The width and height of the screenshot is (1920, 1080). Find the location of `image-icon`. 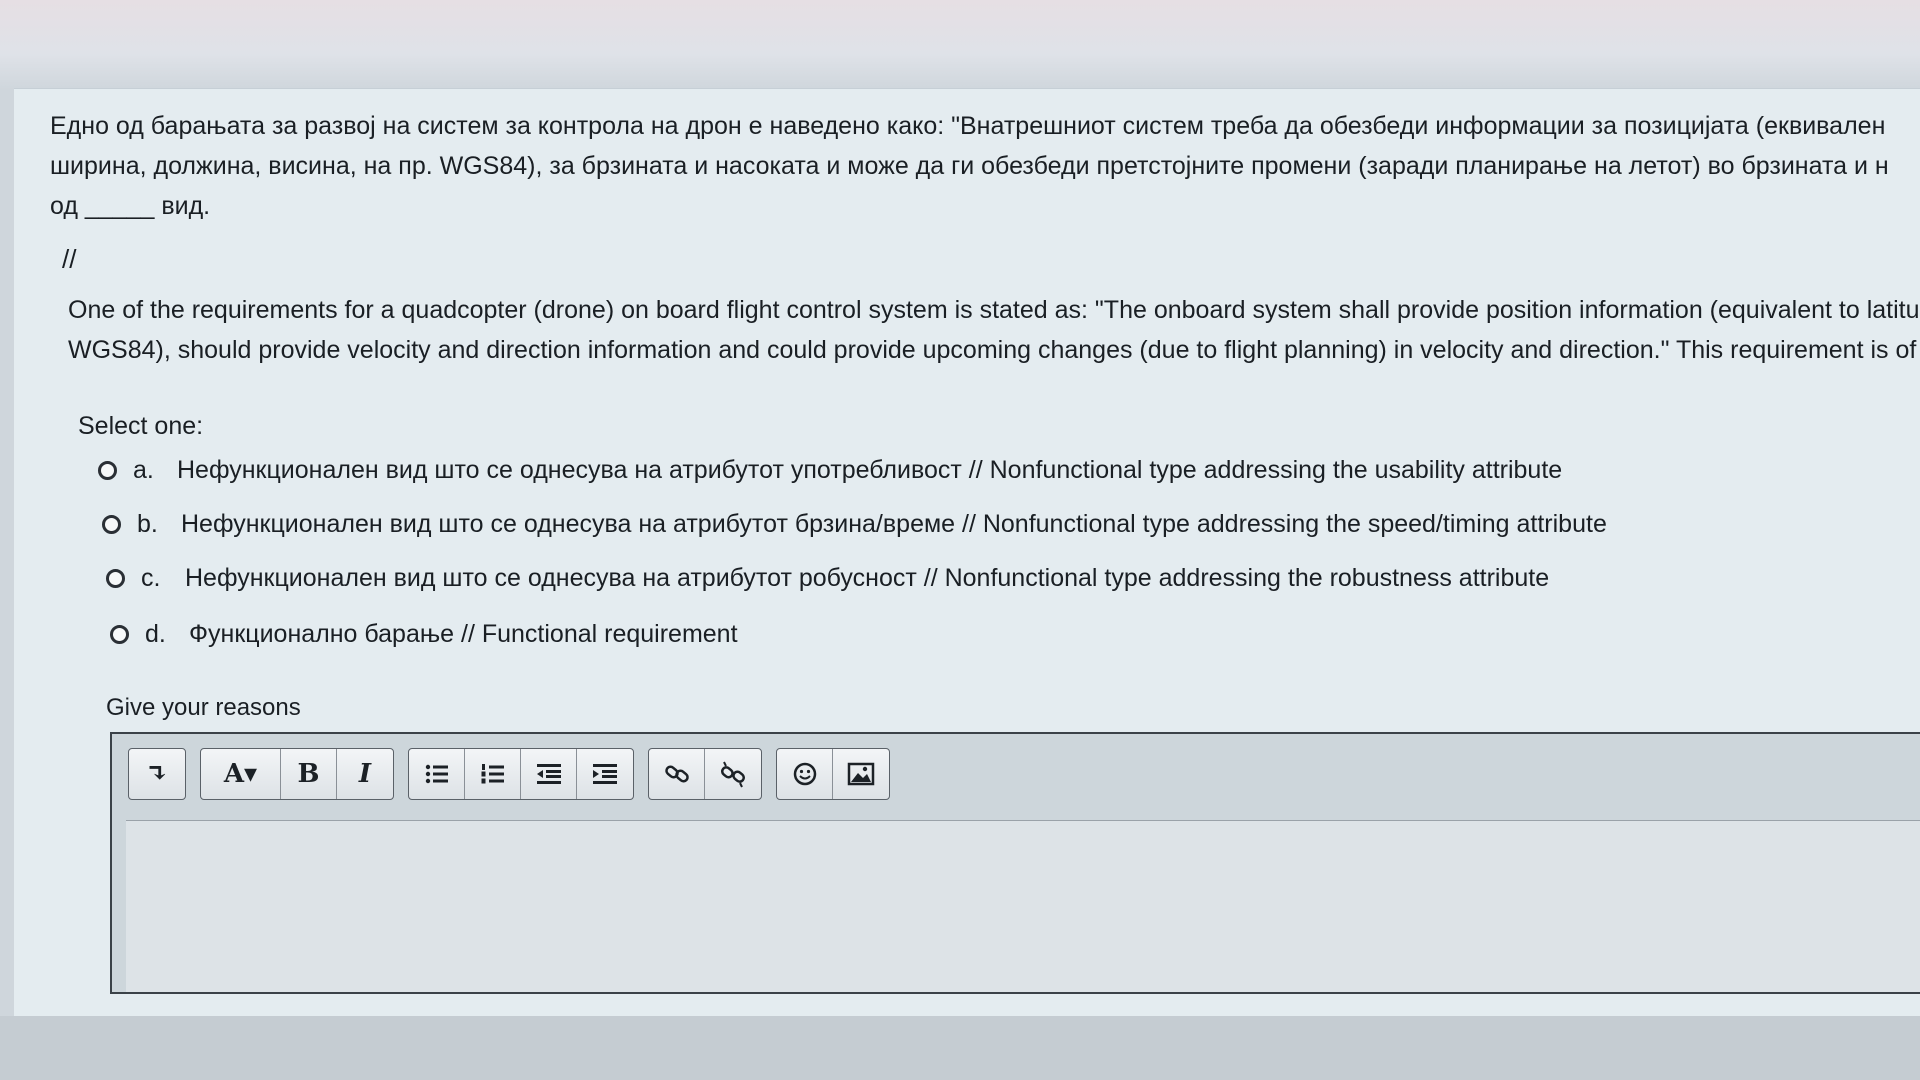

image-icon is located at coordinates (861, 774).